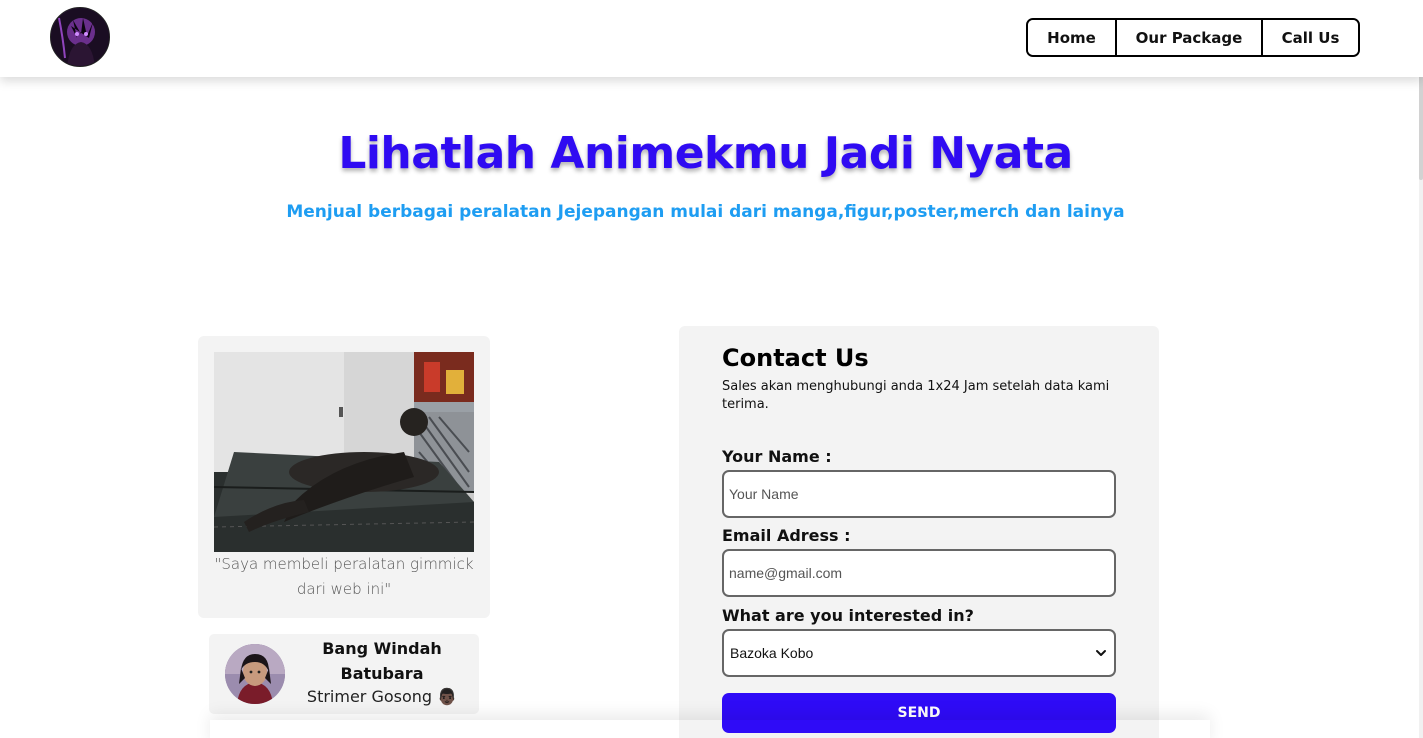  I want to click on chevron-down-icon, so click(1101, 653).